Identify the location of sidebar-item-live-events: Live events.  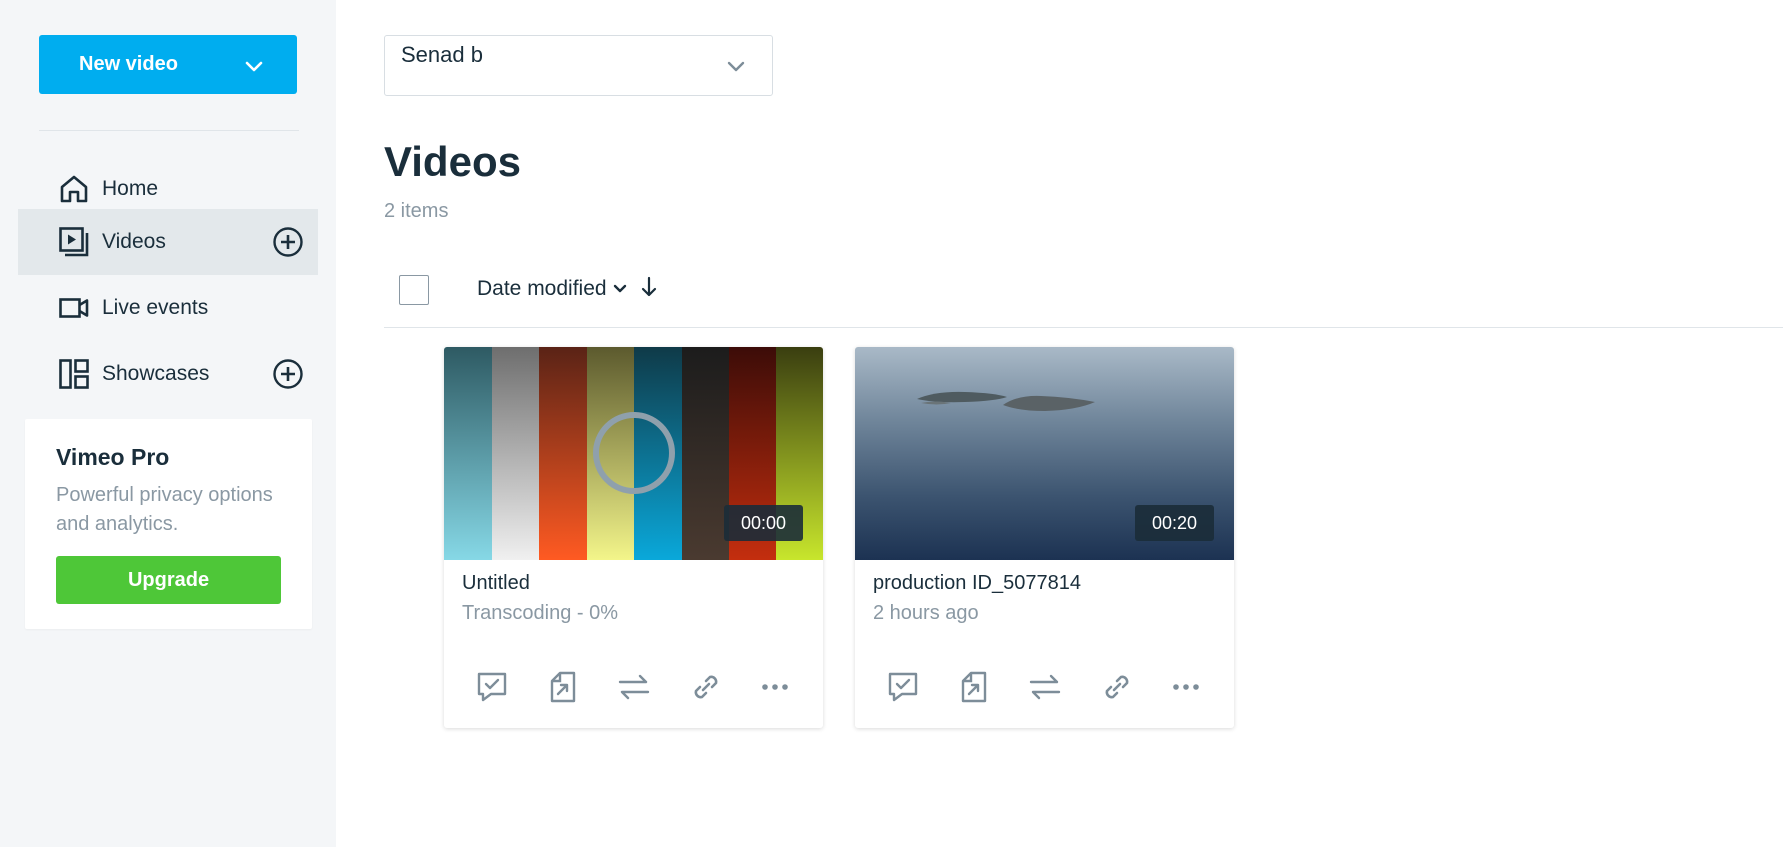
(168, 308).